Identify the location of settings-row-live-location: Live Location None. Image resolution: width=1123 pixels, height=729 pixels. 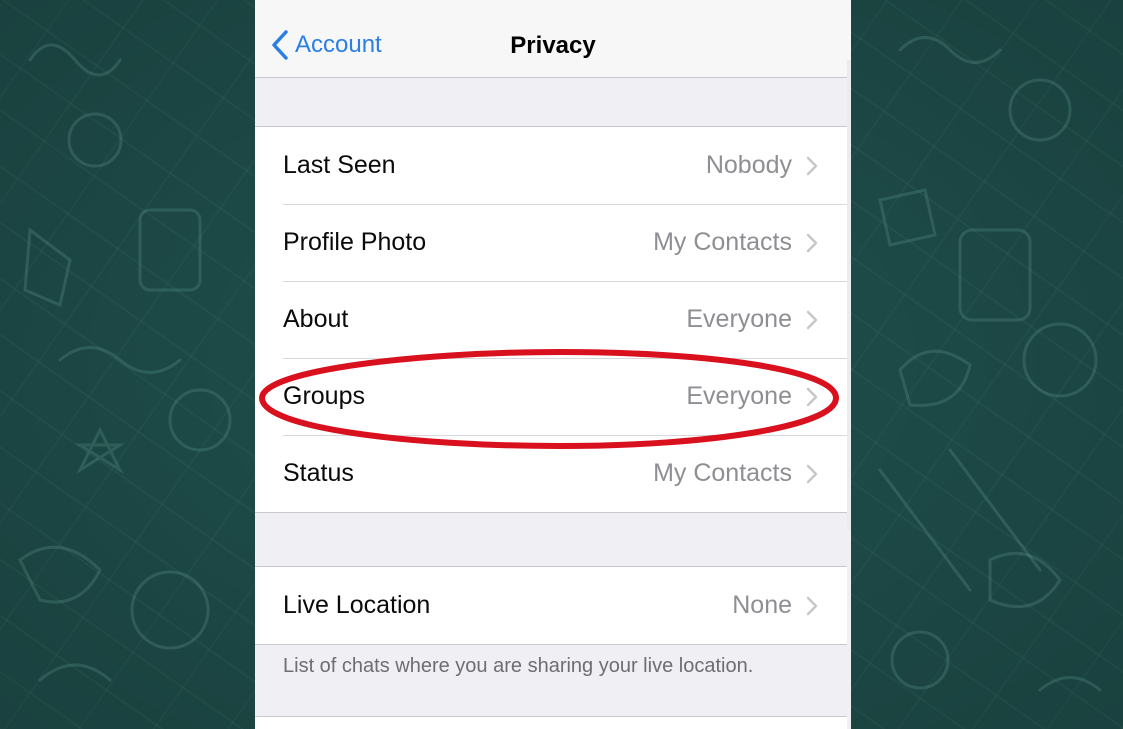
(551, 605).